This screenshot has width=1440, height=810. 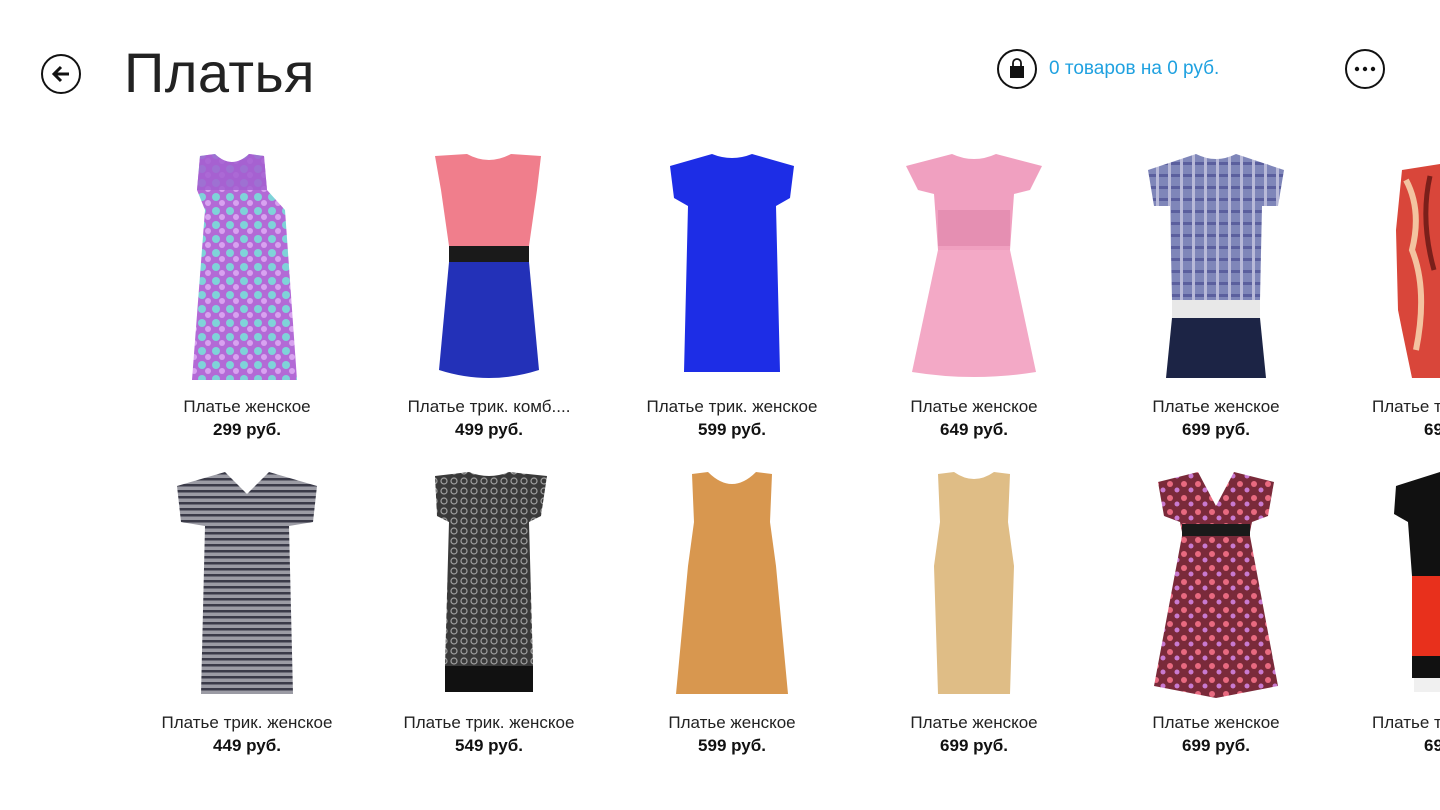 What do you see at coordinates (732, 263) in the screenshot?
I see `blue-dress-icon` at bounding box center [732, 263].